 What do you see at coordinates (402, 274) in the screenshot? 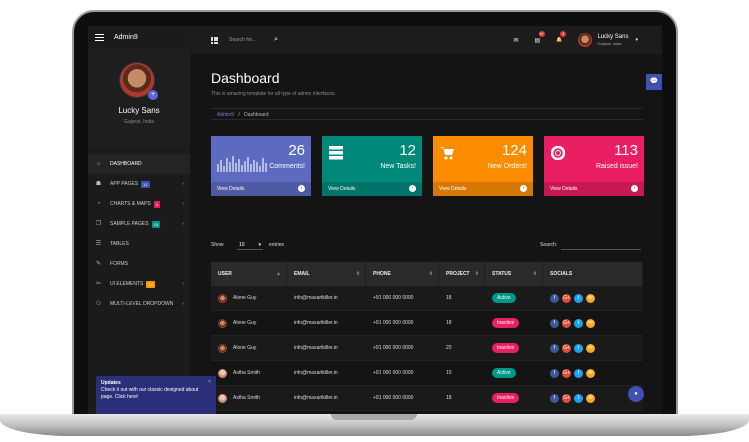
I see `column-header-phone: PHONE ⇕` at bounding box center [402, 274].